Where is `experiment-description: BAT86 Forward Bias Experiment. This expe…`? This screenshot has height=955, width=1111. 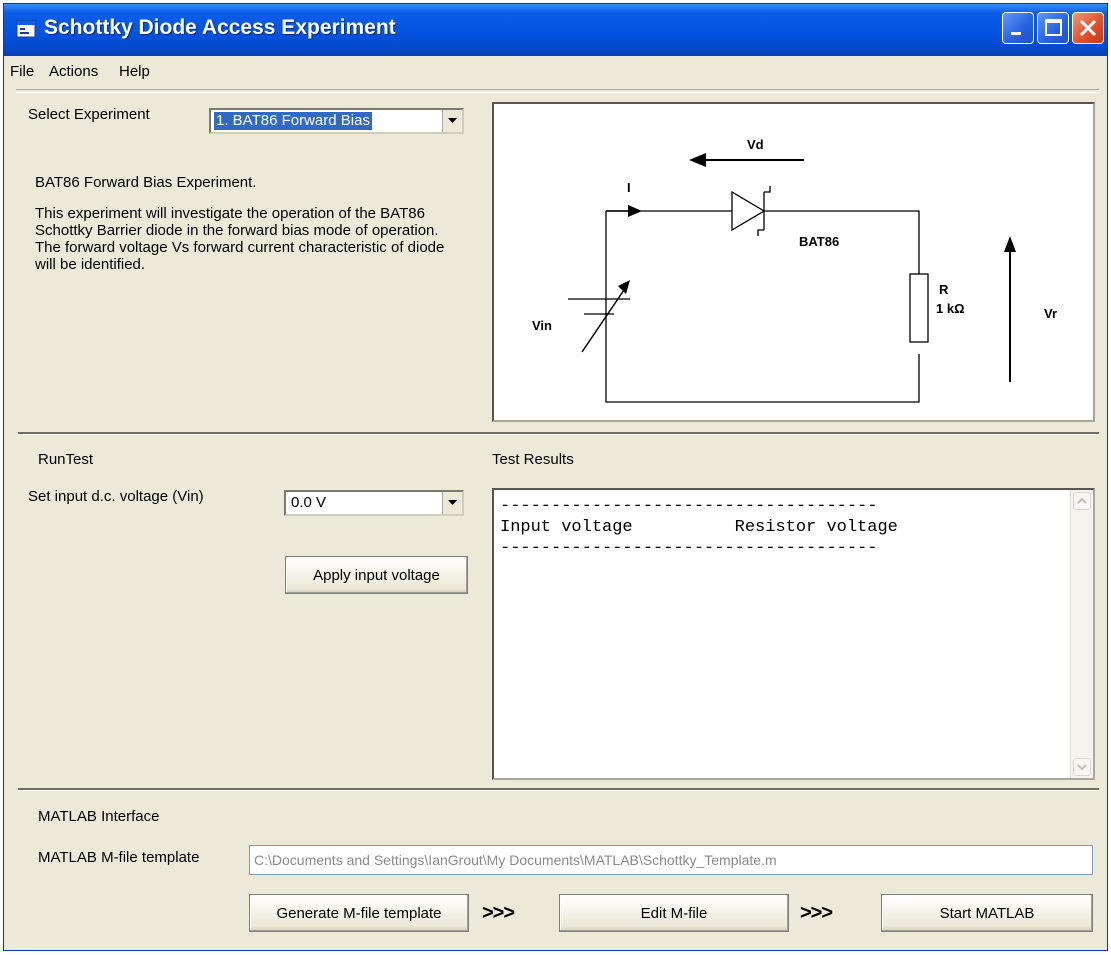 experiment-description: BAT86 Forward Bias Experiment. This expe… is located at coordinates (250, 230).